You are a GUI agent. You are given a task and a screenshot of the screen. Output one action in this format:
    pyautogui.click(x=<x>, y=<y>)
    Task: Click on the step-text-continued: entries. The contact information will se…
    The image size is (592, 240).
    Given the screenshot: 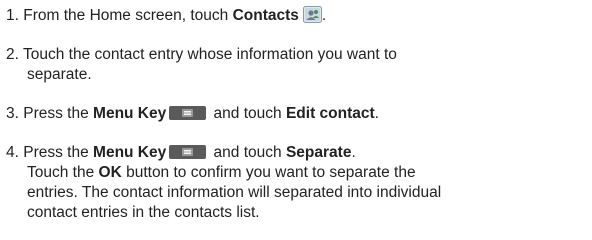 What is the action you would take?
    pyautogui.click(x=234, y=192)
    